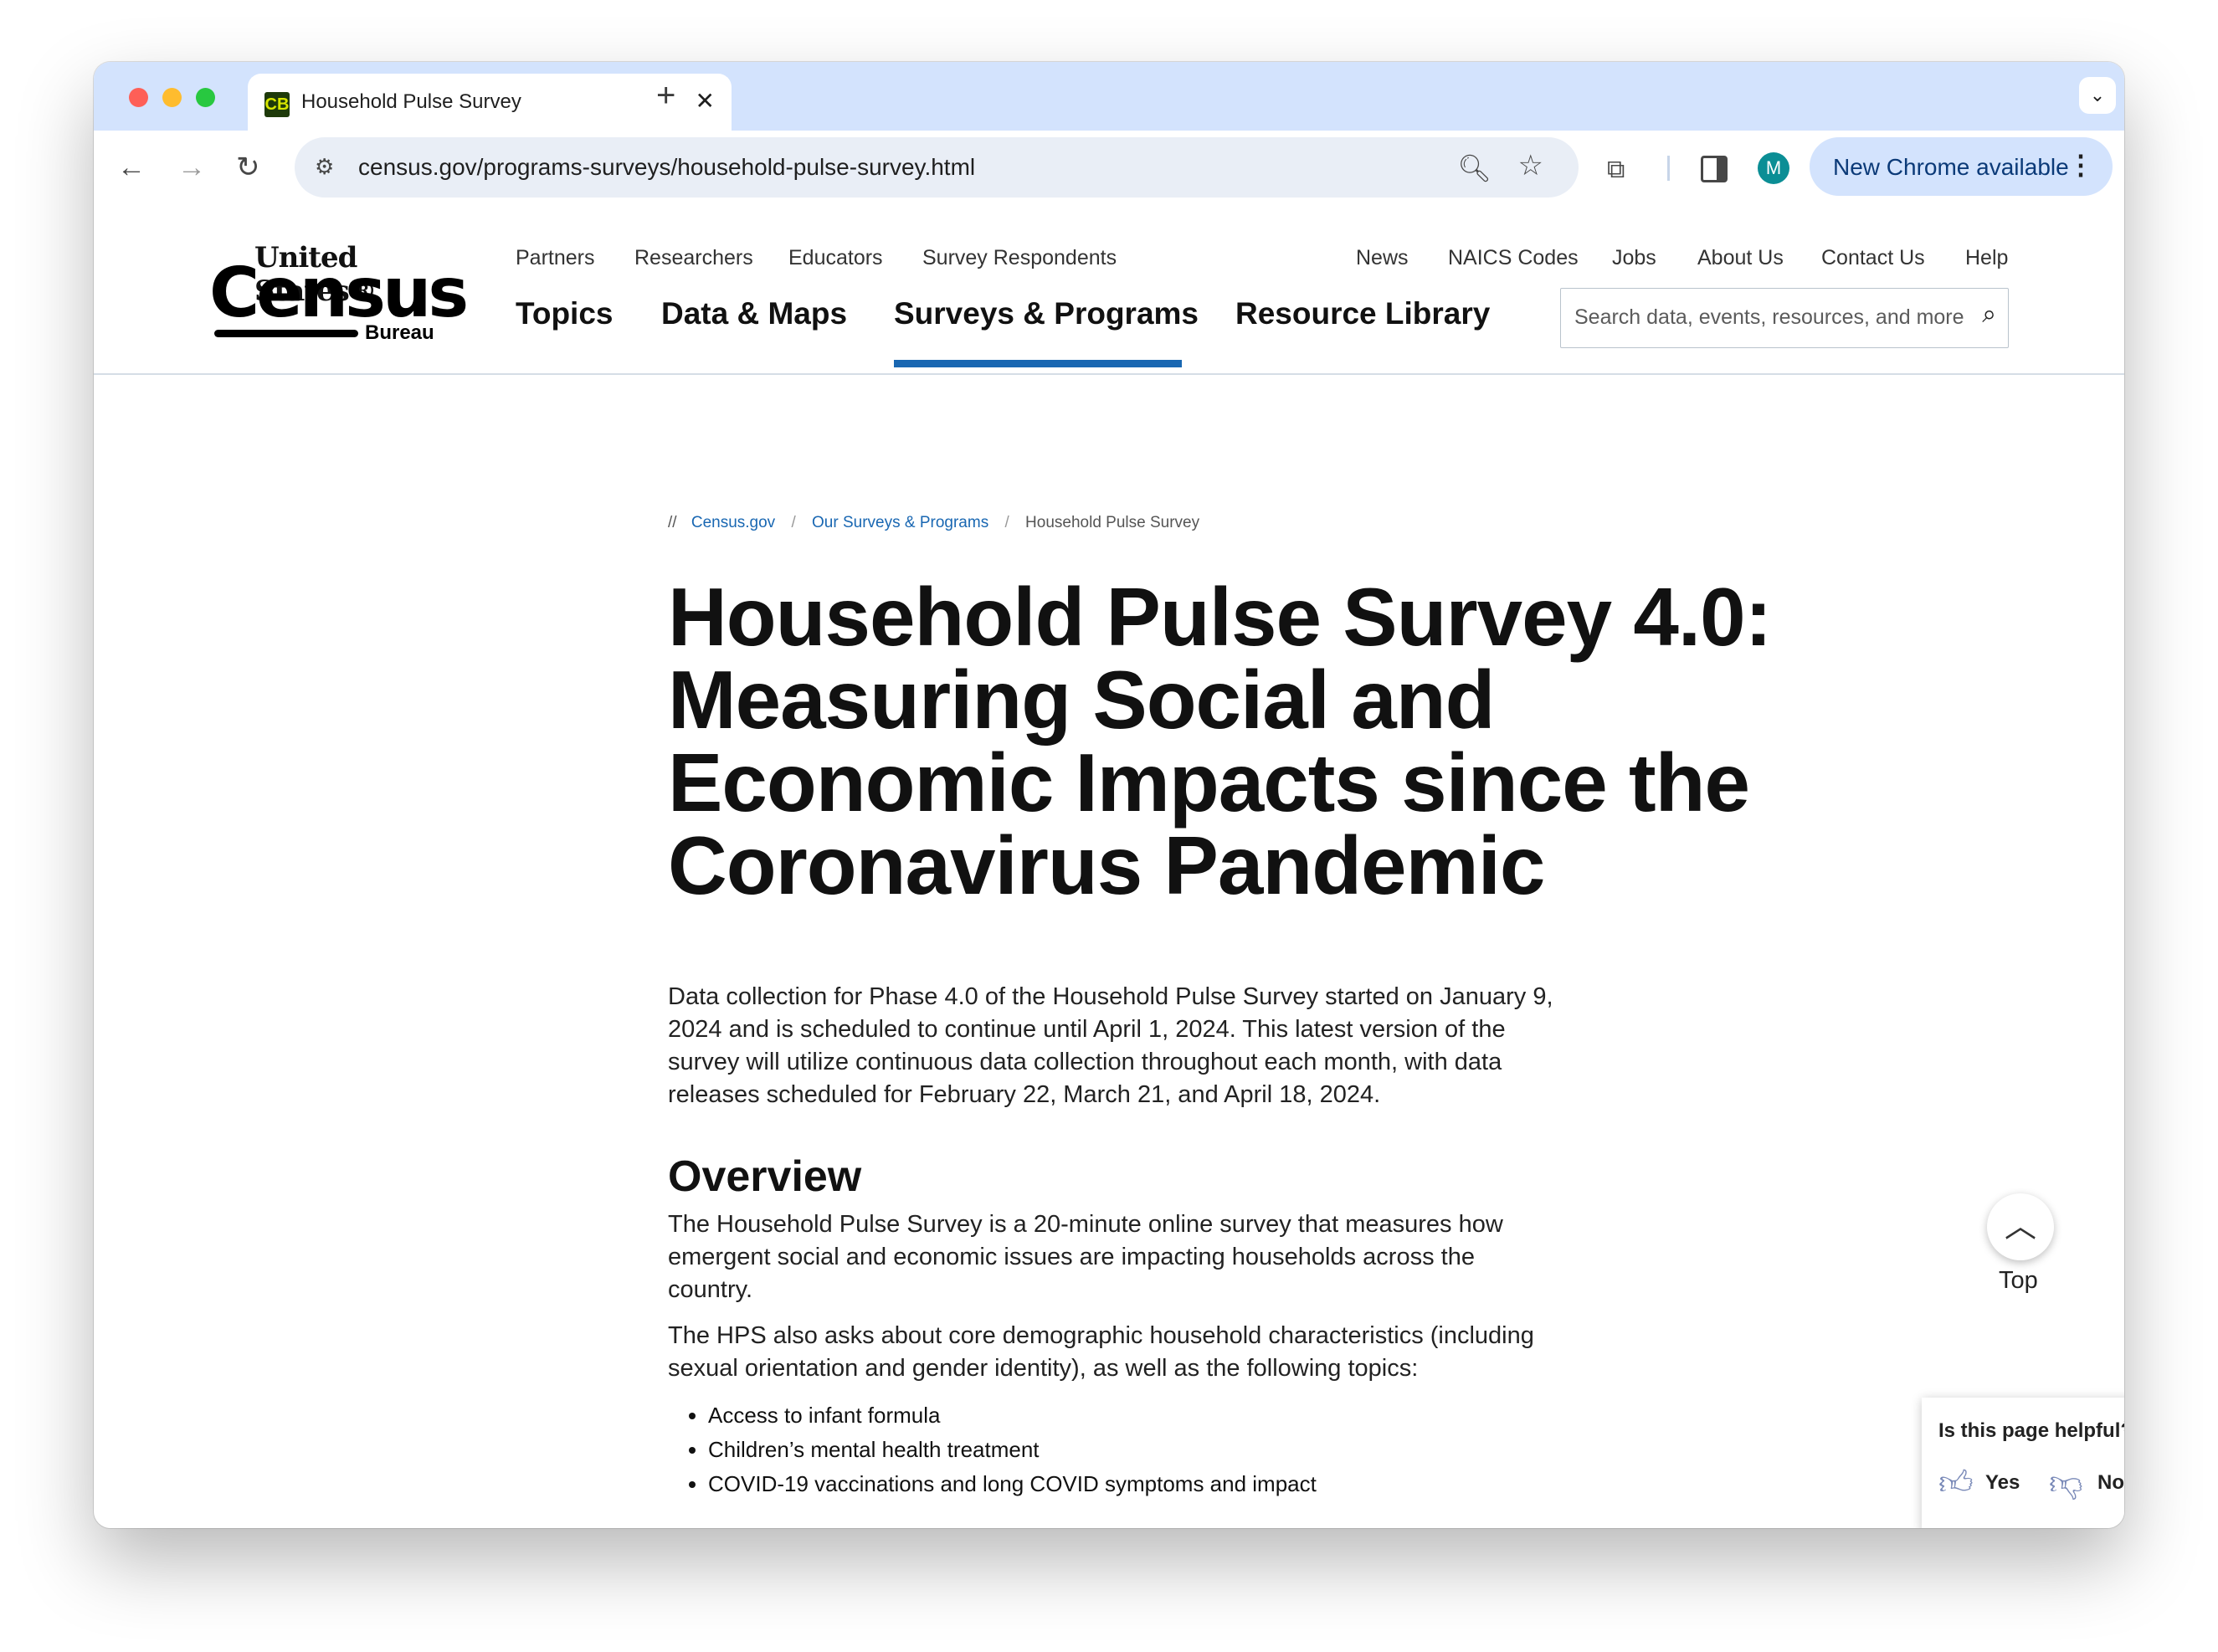  What do you see at coordinates (1989, 314) in the screenshot?
I see `search-icon: ⌕` at bounding box center [1989, 314].